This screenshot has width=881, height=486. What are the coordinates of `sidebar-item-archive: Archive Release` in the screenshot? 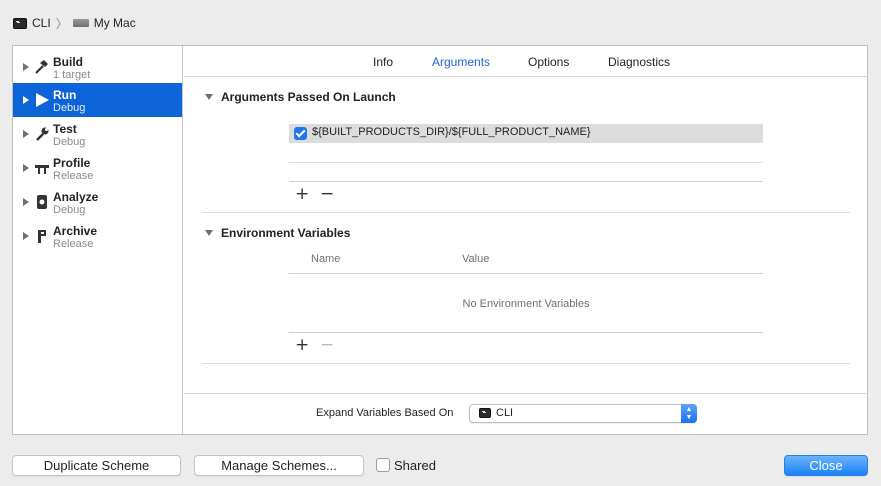 It's located at (97, 236).